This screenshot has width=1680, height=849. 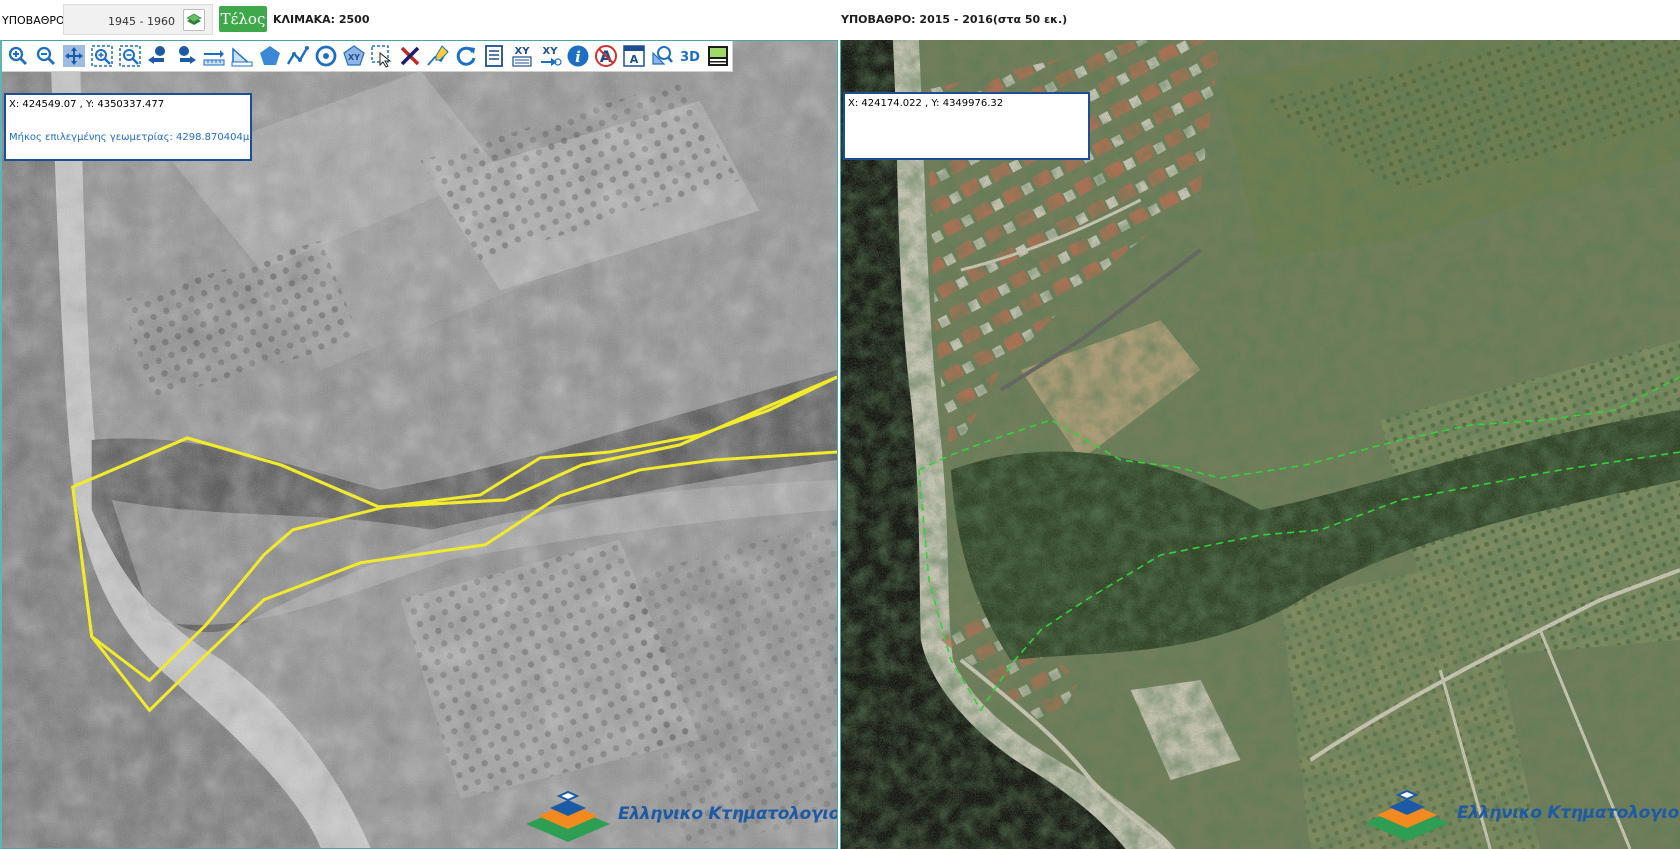 I want to click on draw-polyline-button, so click(x=298, y=56).